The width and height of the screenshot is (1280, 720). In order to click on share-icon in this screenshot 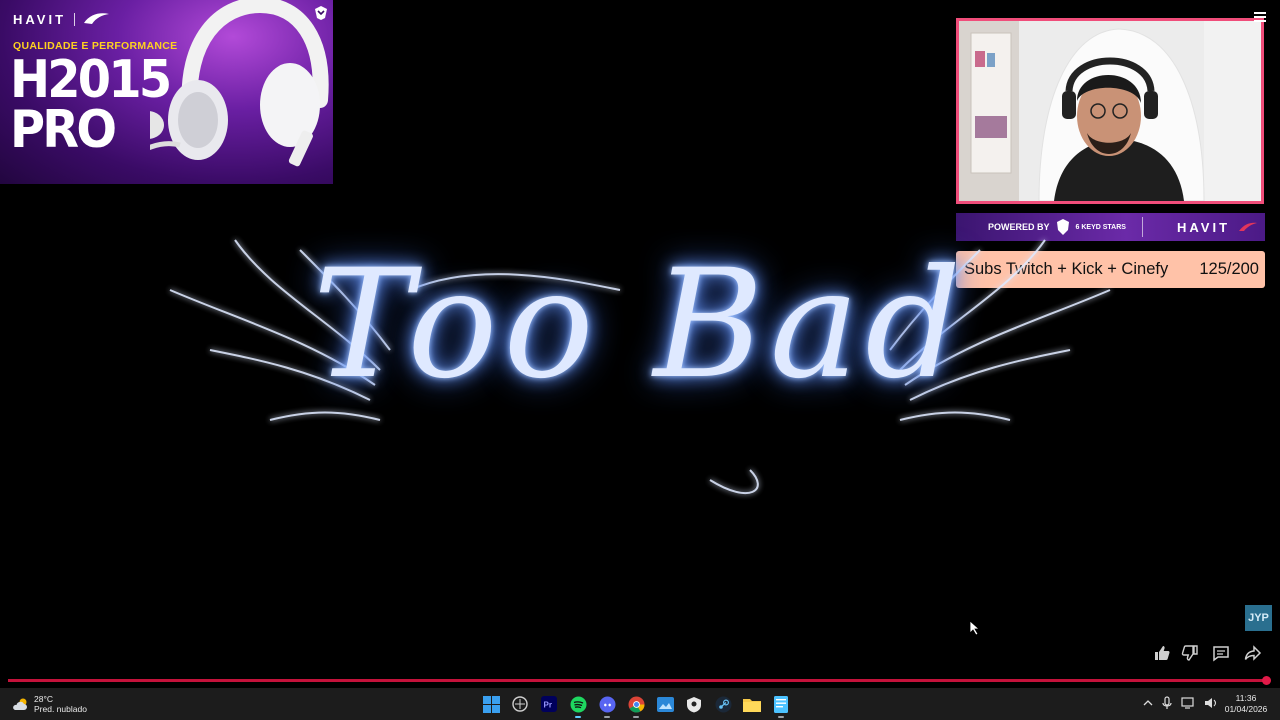, I will do `click(1253, 653)`.